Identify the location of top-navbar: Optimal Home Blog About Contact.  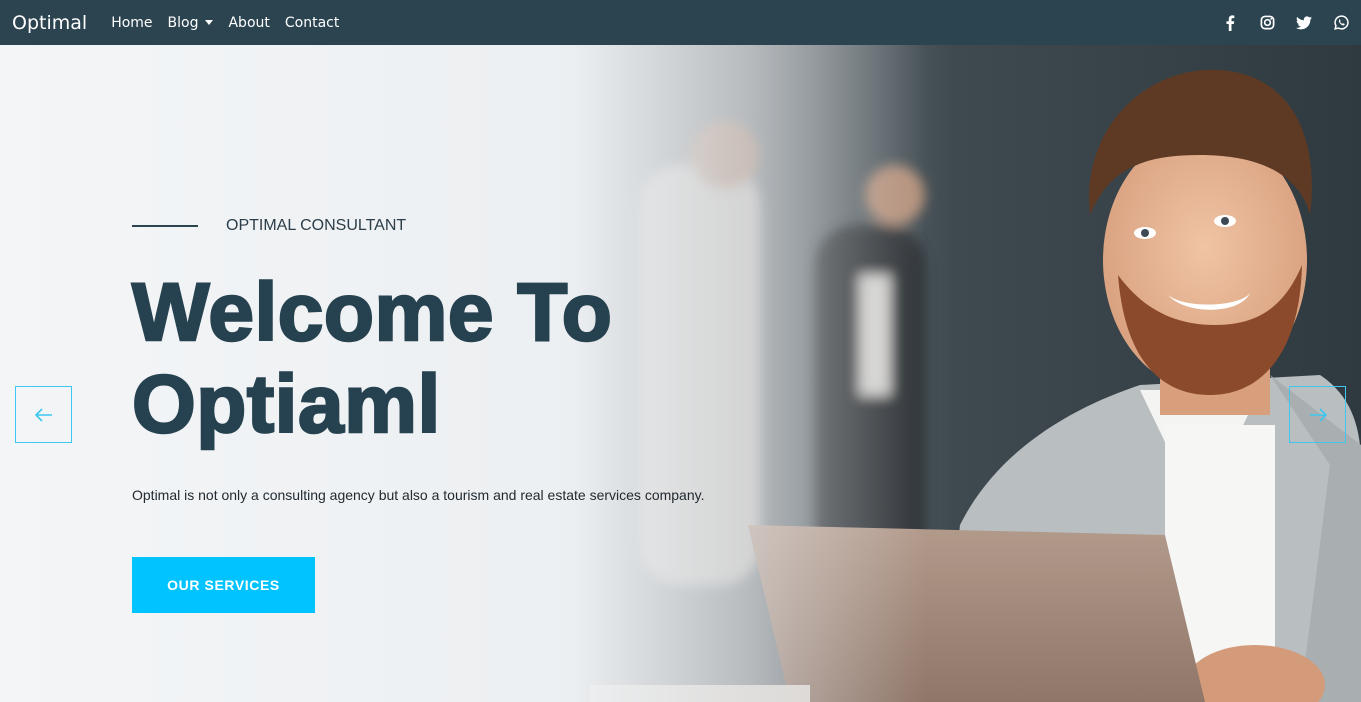
(680, 22).